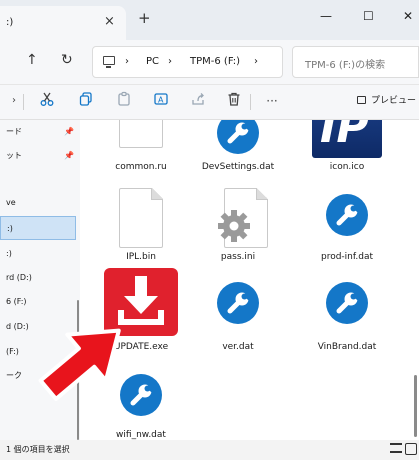 This screenshot has height=460, width=419. Describe the element at coordinates (209, 450) in the screenshot. I see `status-bar: 1 個の項目を選択` at that location.